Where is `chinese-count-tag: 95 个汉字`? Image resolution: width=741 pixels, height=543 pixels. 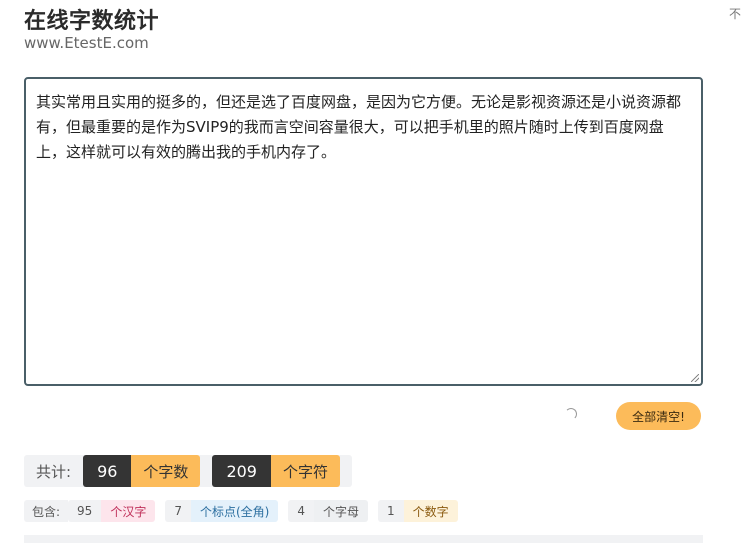
chinese-count-tag: 95 个汉字 is located at coordinates (112, 511).